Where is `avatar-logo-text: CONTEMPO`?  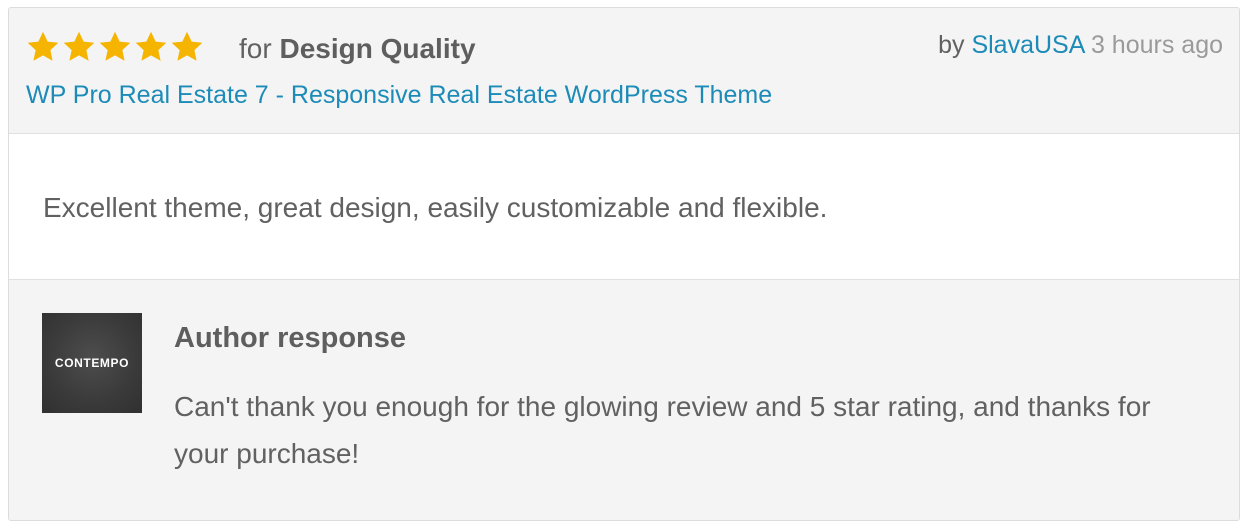
avatar-logo-text: CONTEMPO is located at coordinates (92, 363).